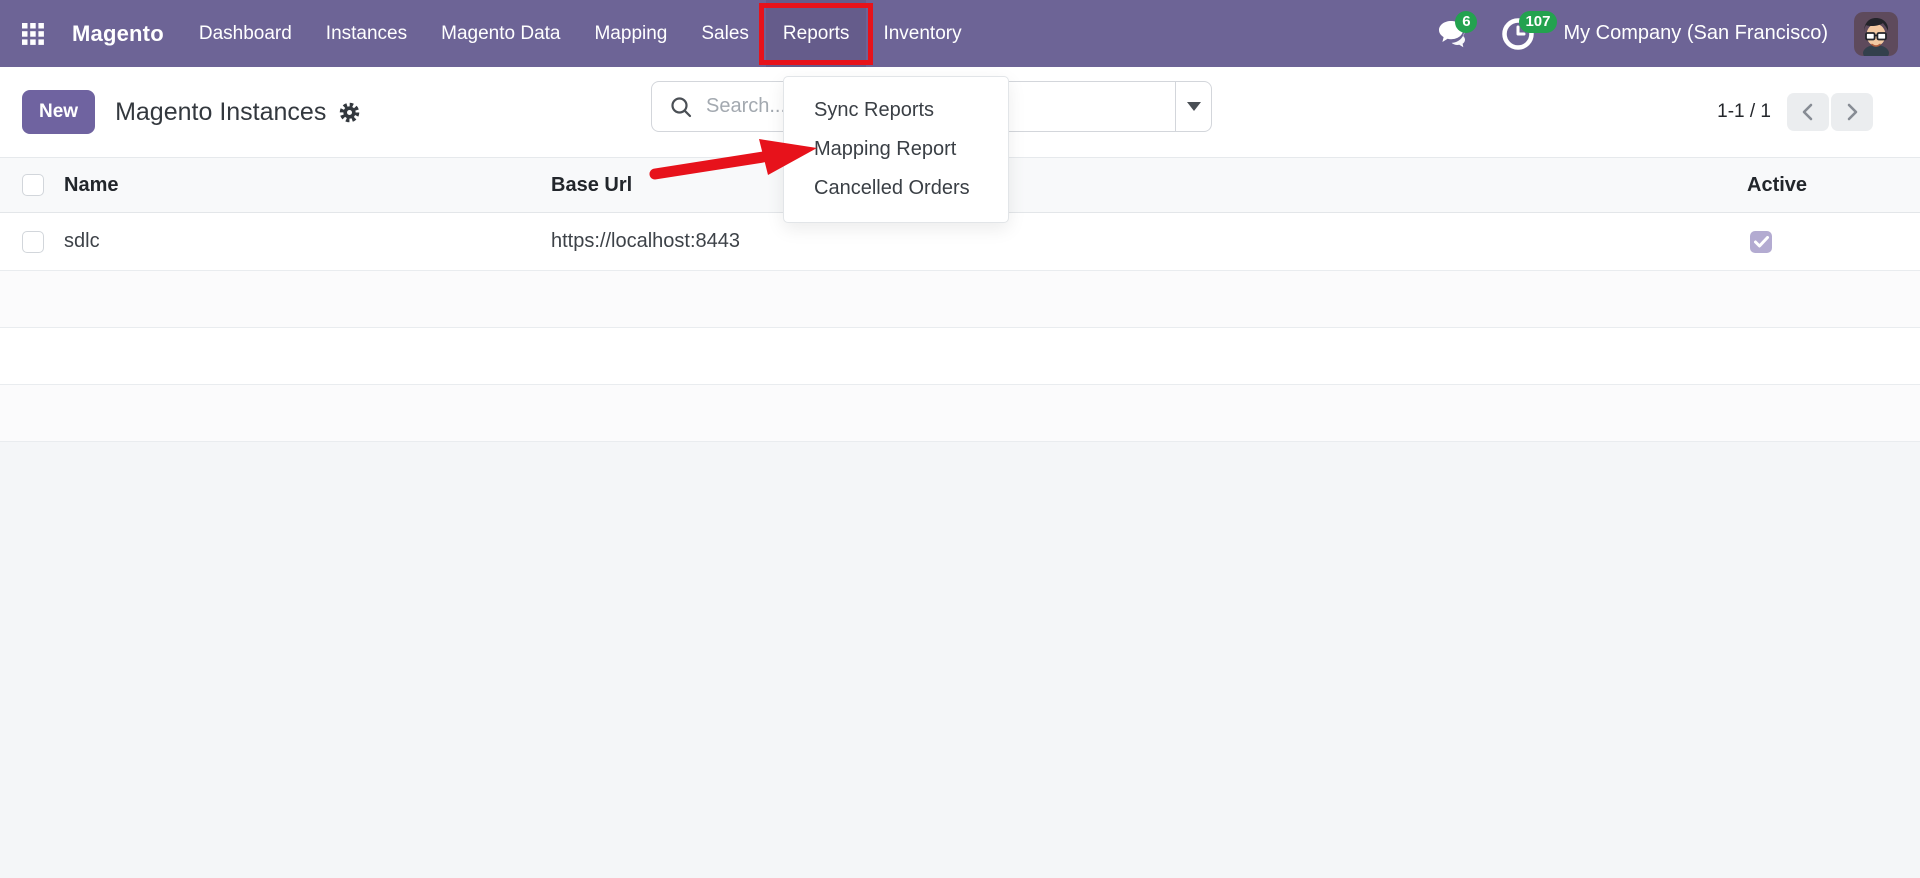 This screenshot has width=1920, height=878. I want to click on chevron-down-icon, so click(1193, 106).